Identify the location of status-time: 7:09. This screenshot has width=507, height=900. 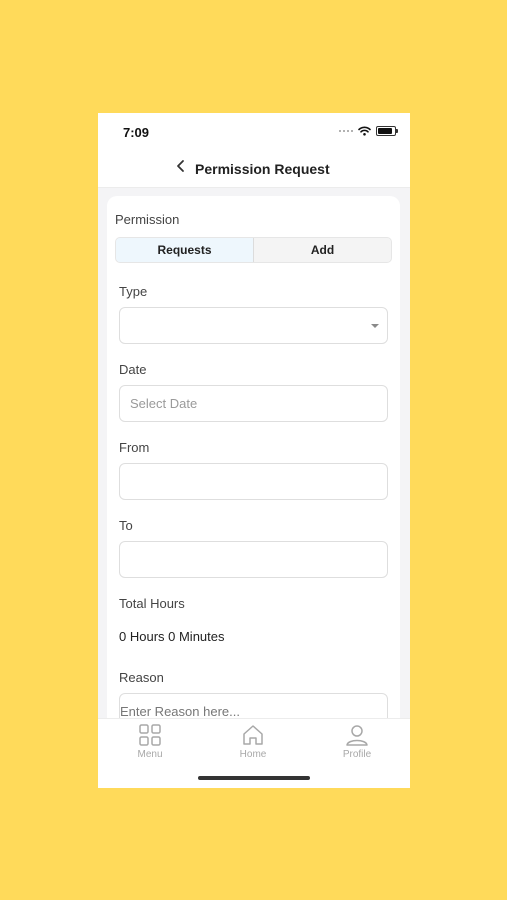
(136, 132).